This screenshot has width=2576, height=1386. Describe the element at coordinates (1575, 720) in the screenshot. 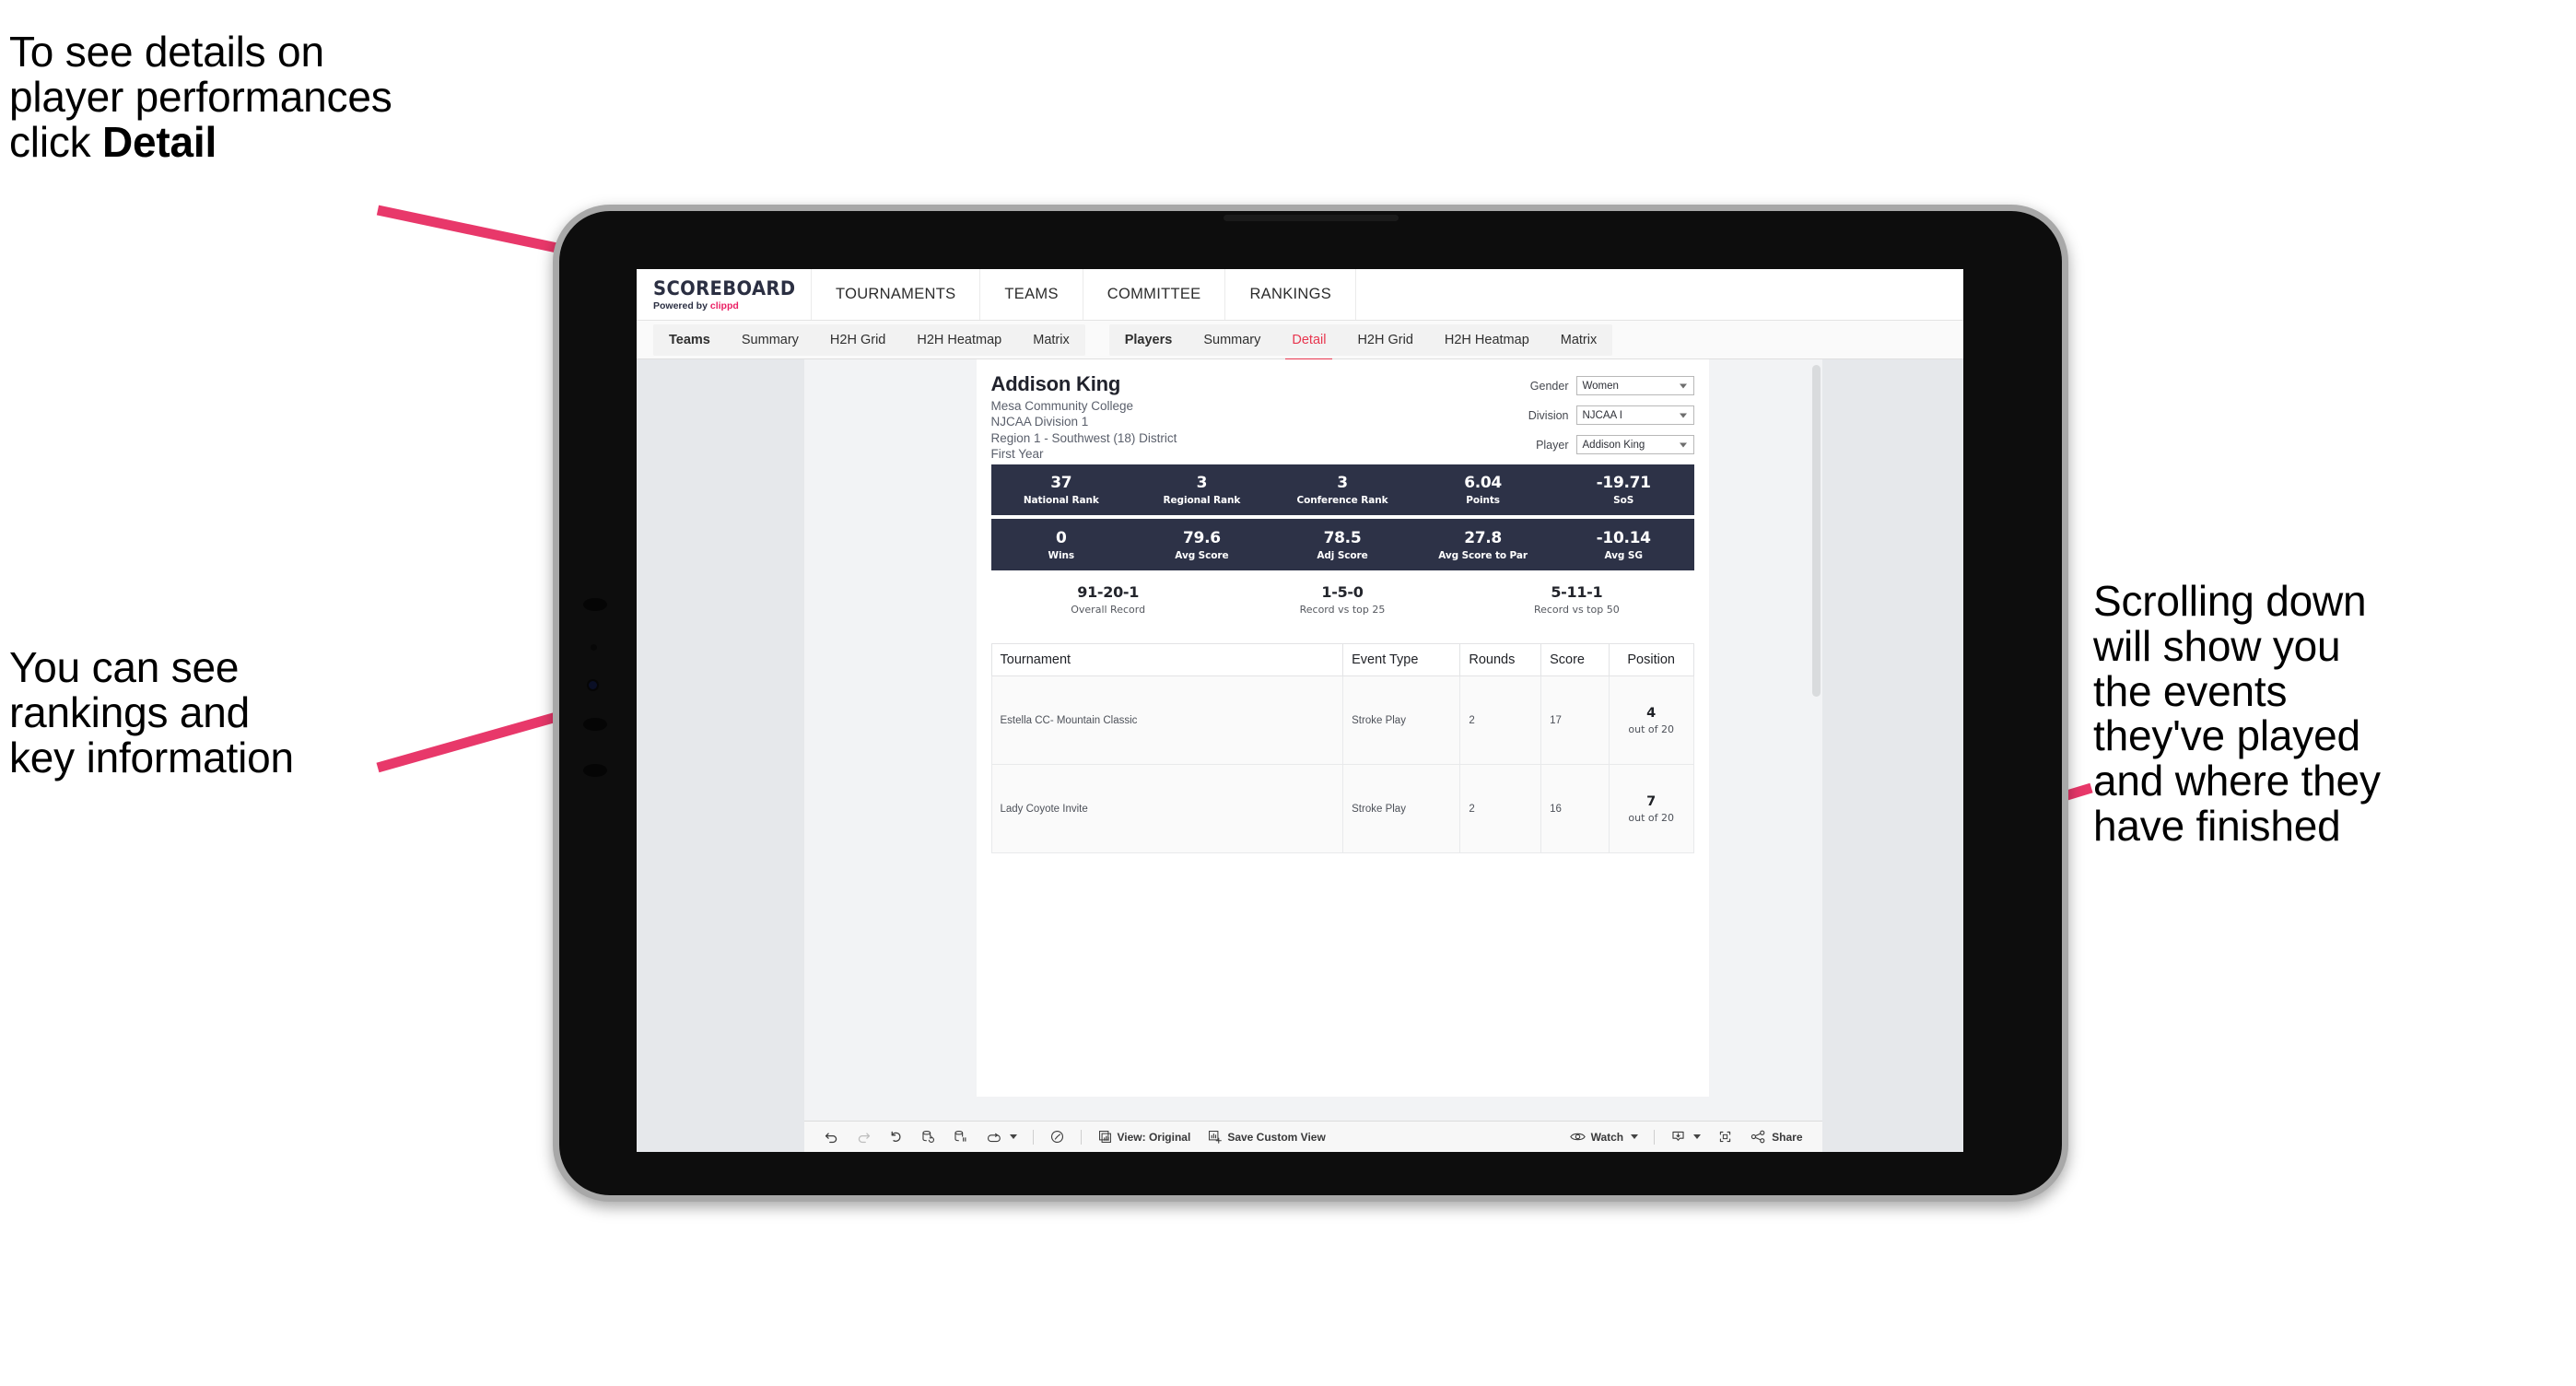

I see `cell-score: 17` at that location.